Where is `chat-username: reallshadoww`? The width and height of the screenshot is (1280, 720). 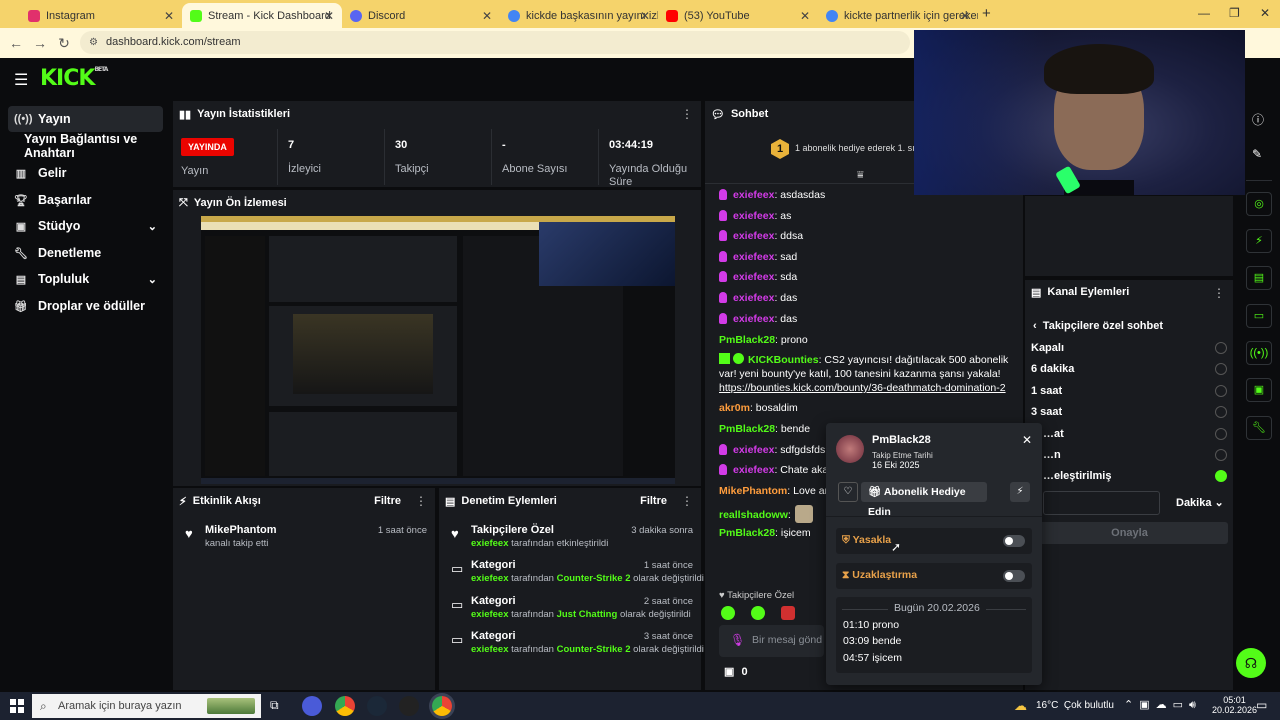 chat-username: reallshadoww is located at coordinates (753, 515).